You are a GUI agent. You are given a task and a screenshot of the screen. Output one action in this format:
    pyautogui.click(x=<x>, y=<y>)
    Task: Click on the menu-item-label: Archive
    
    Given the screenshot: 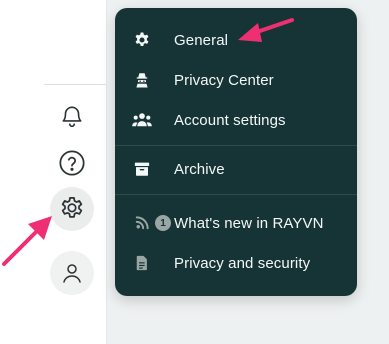 What is the action you would take?
    pyautogui.click(x=199, y=169)
    